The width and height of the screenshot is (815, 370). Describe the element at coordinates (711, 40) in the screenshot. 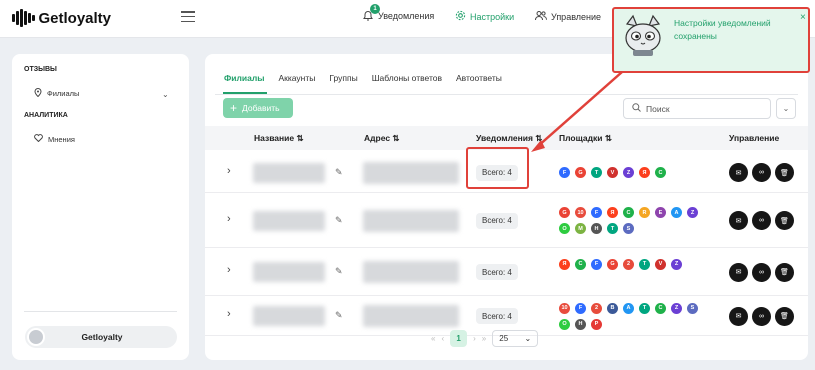

I see `toast-notification: Настройки уведомлений сохранены ×` at that location.